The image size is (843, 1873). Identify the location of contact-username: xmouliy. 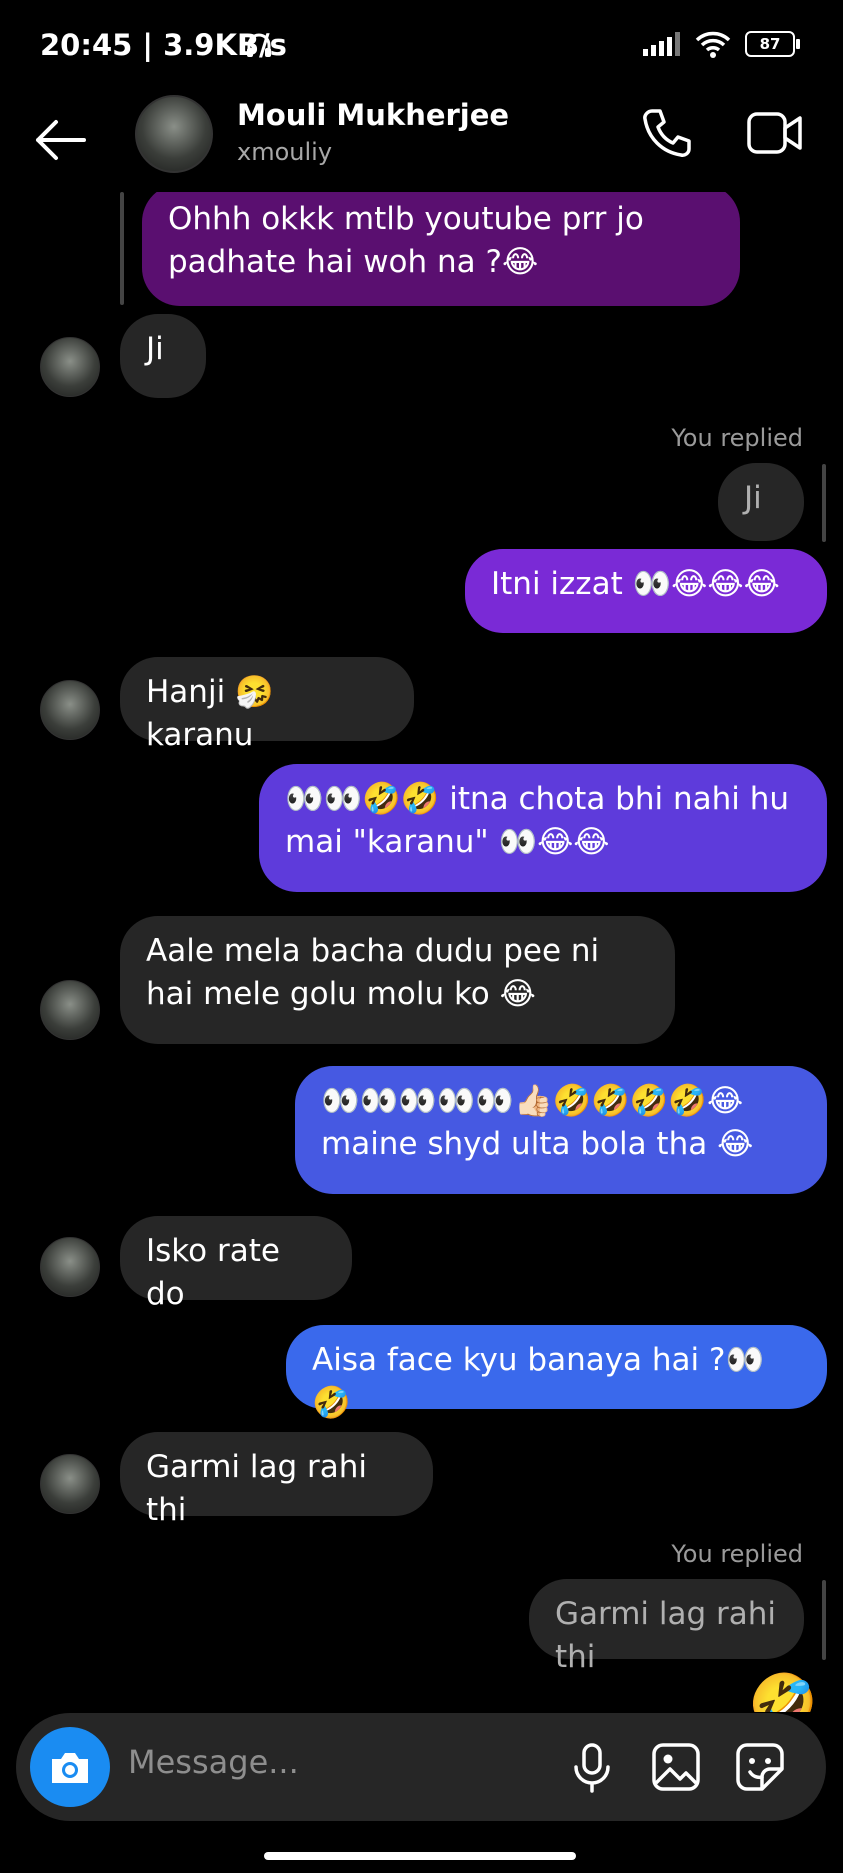
(284, 152).